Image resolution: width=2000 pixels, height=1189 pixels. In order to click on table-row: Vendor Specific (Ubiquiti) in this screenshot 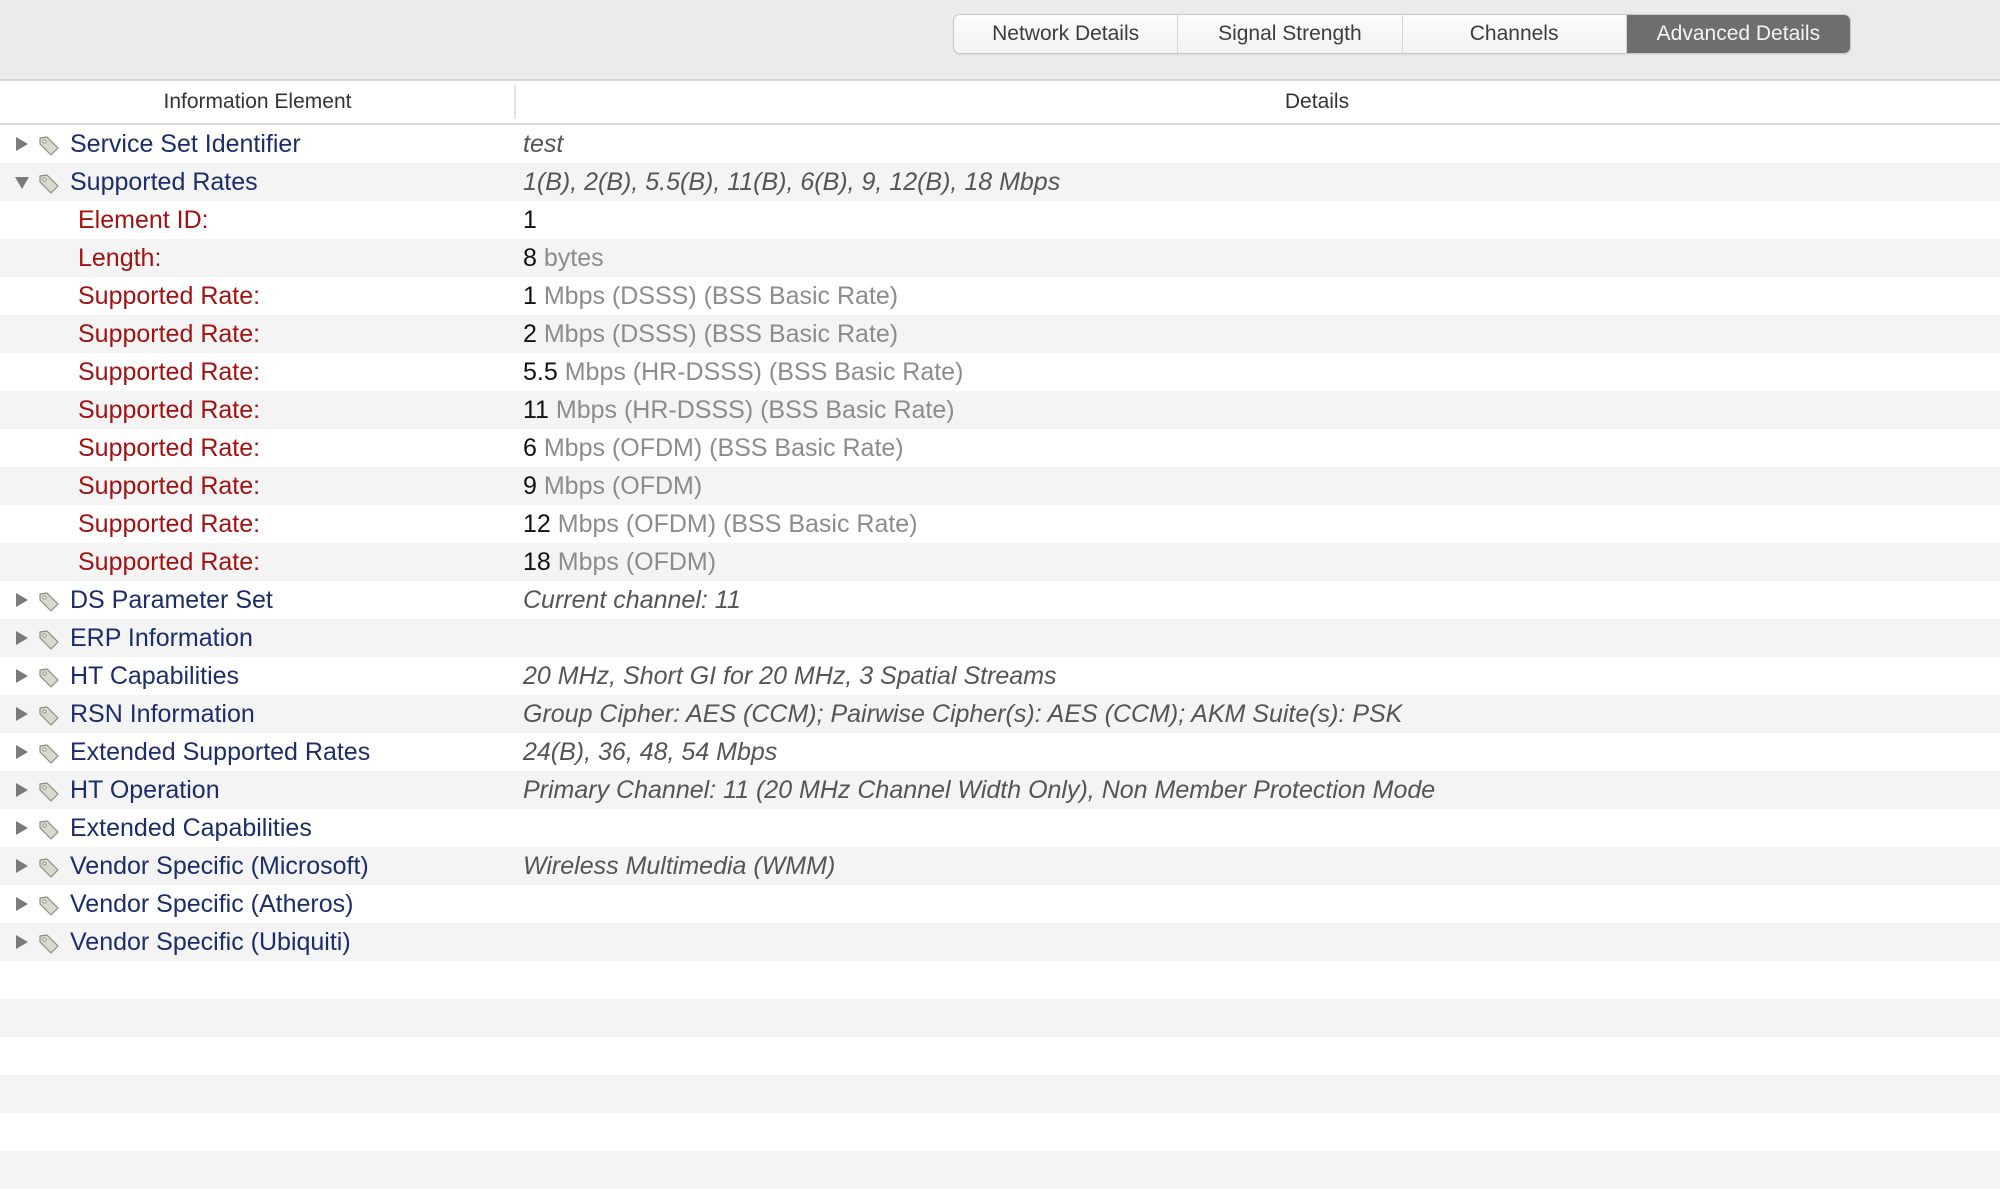, I will do `click(1000, 942)`.